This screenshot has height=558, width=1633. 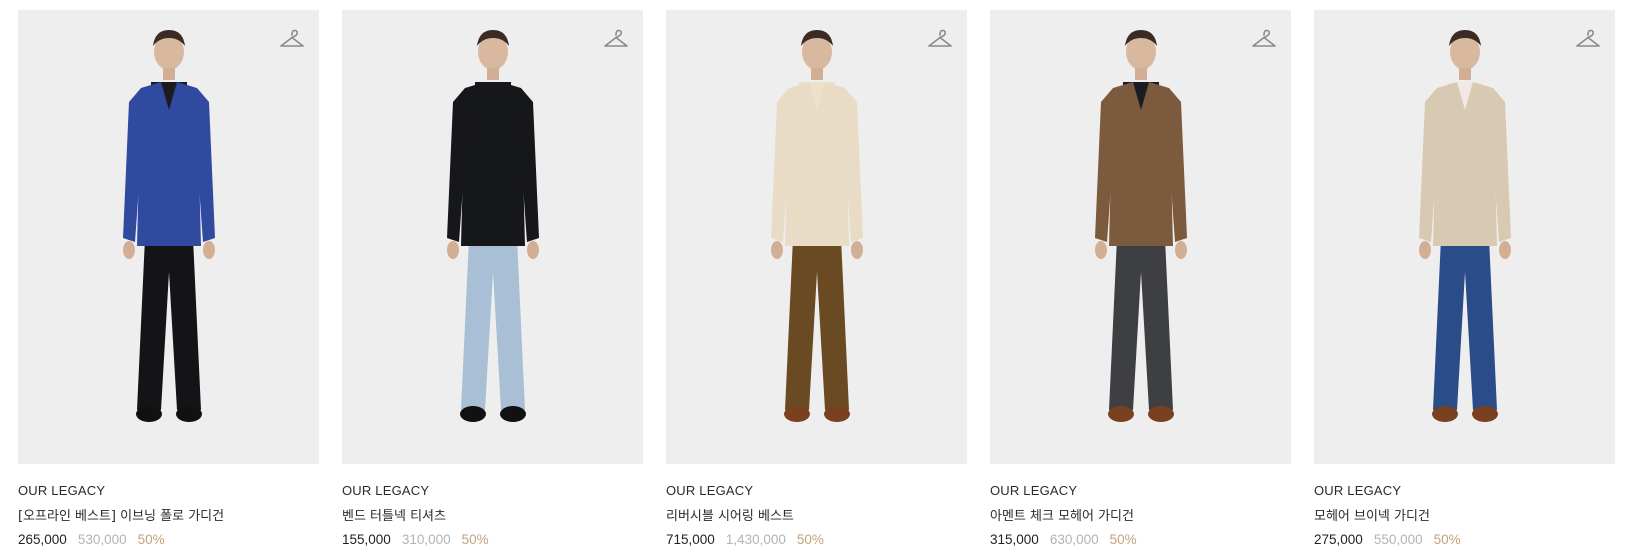 What do you see at coordinates (1338, 539) in the screenshot?
I see `sale-price: 275,000` at bounding box center [1338, 539].